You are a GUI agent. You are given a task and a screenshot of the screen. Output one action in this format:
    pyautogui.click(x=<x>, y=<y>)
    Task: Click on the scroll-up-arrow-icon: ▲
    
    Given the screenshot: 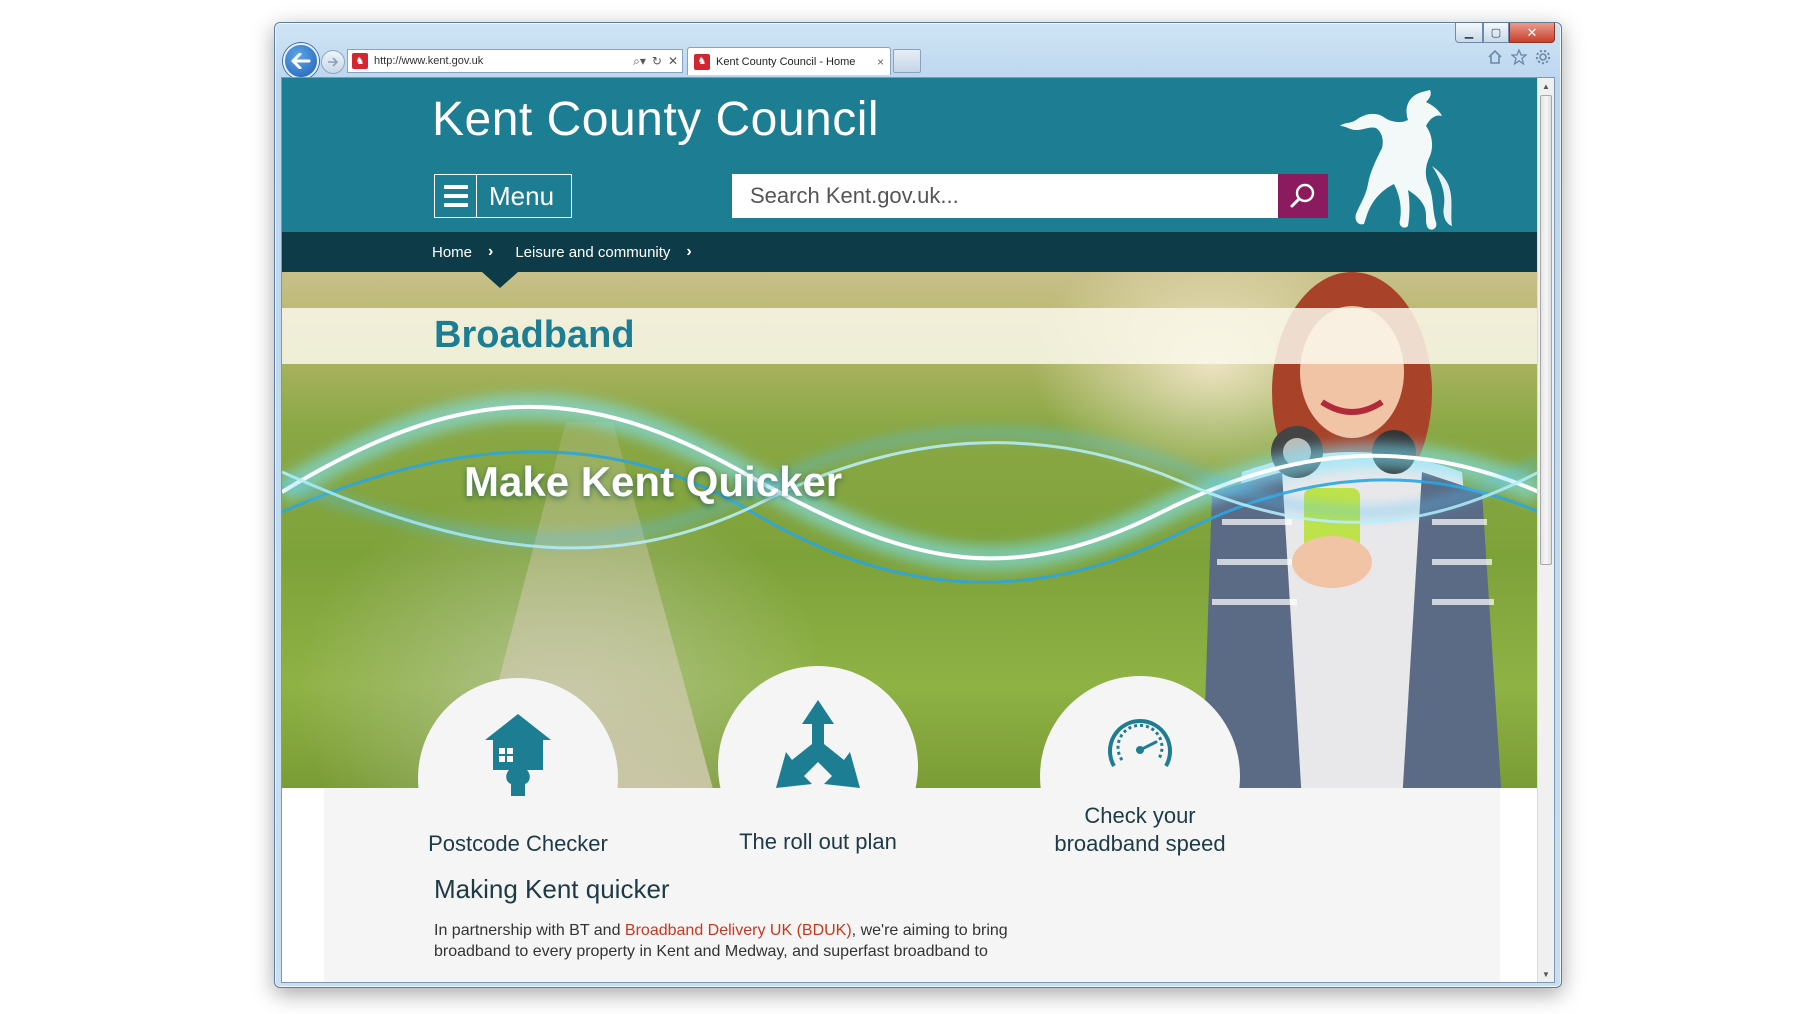 What is the action you would take?
    pyautogui.click(x=1546, y=86)
    